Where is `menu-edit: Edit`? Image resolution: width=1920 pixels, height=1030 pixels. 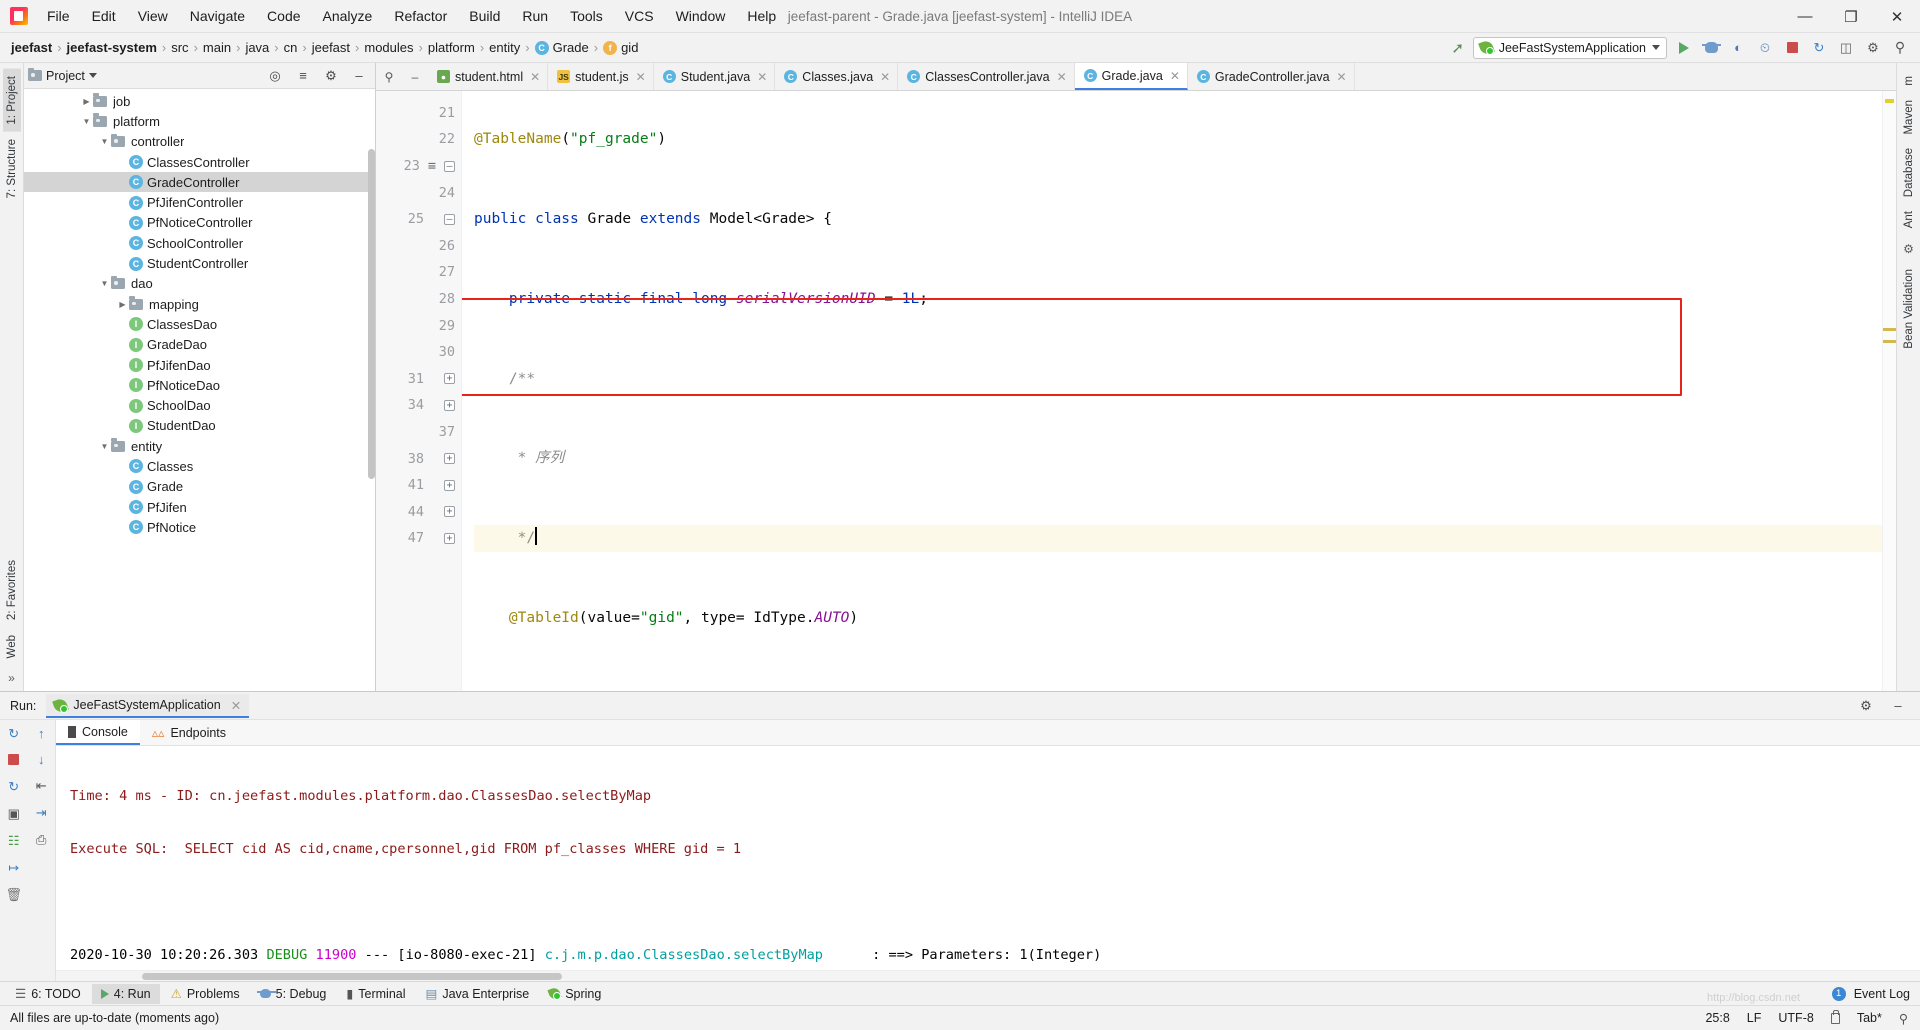
menu-edit: Edit is located at coordinates (104, 16).